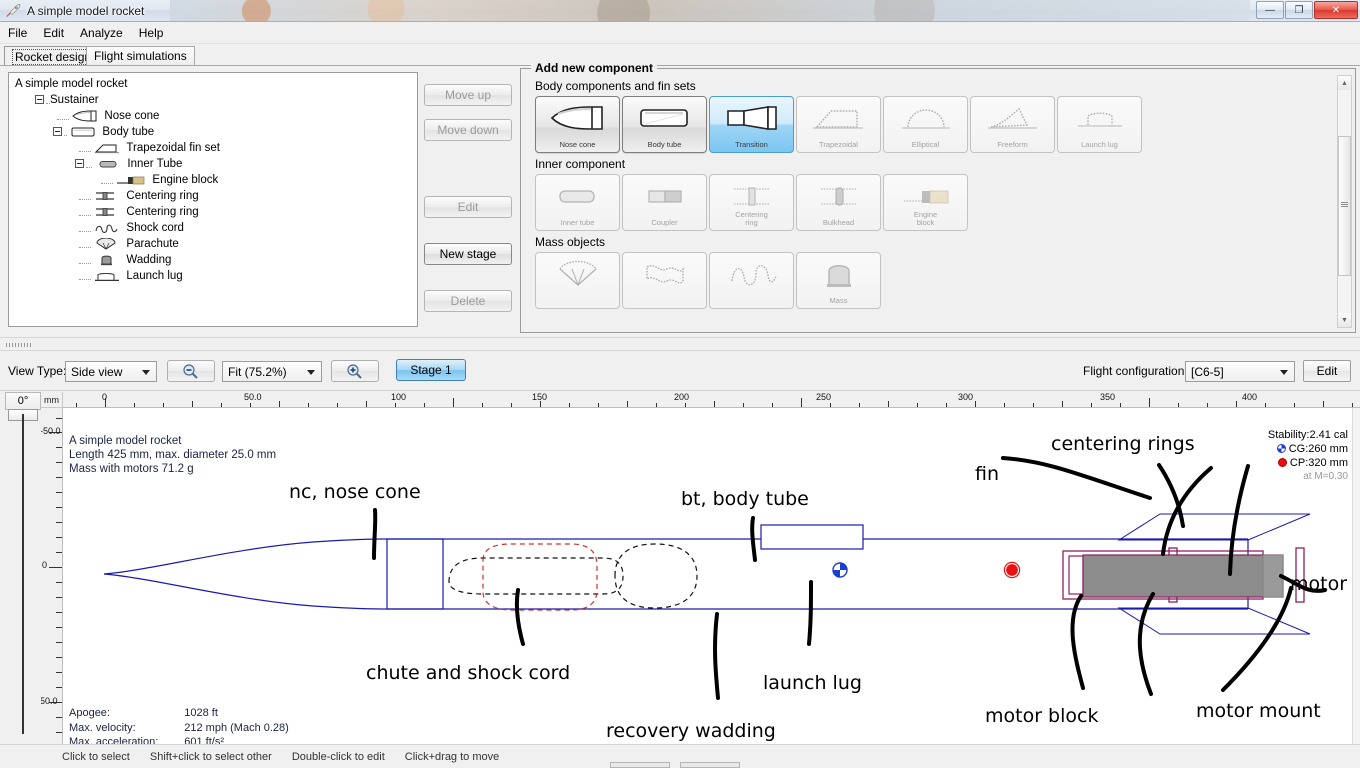 The height and width of the screenshot is (768, 1360). Describe the element at coordinates (577, 202) in the screenshot. I see `add-inner-tube-button: Inner tube` at that location.